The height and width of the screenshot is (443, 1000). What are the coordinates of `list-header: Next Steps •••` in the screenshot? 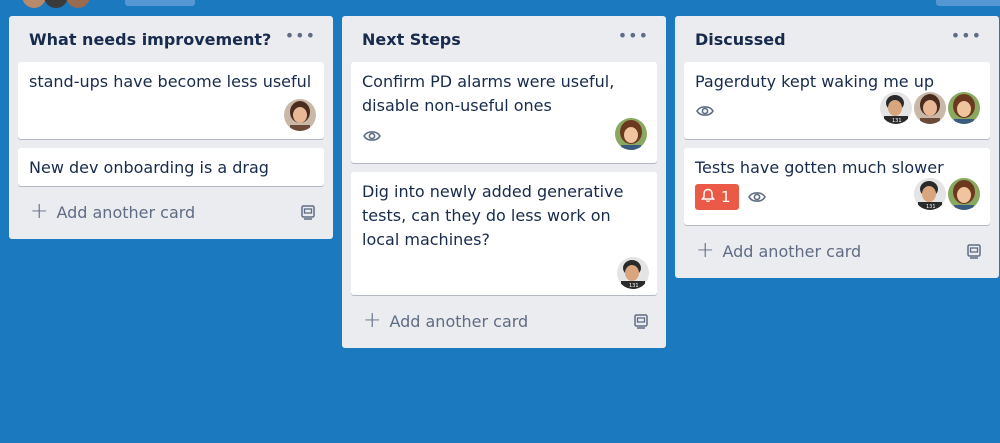 It's located at (504, 39).